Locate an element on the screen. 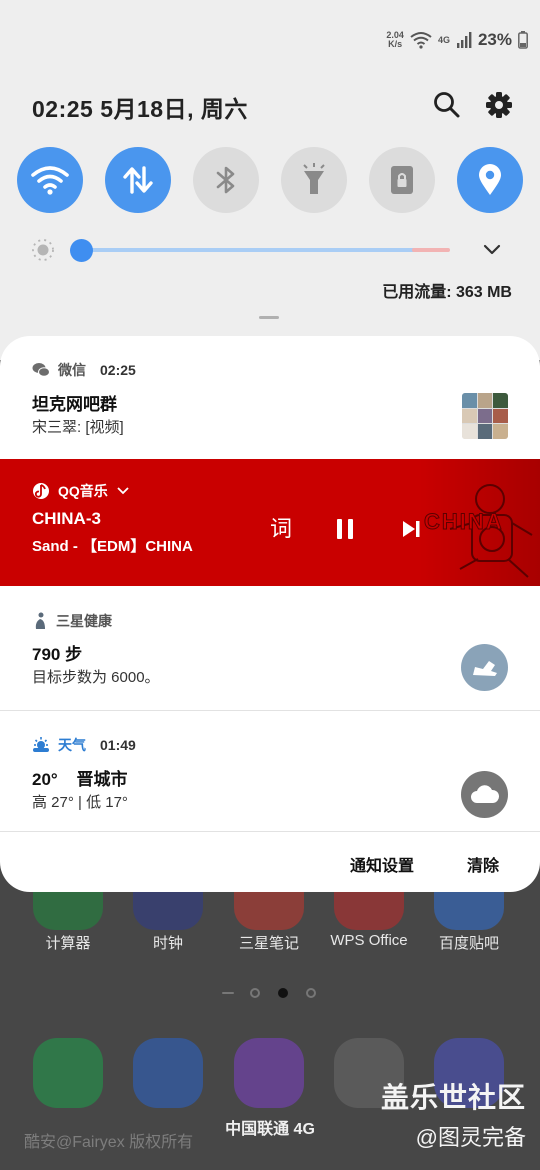  toggle-flashlight is located at coordinates (314, 180).